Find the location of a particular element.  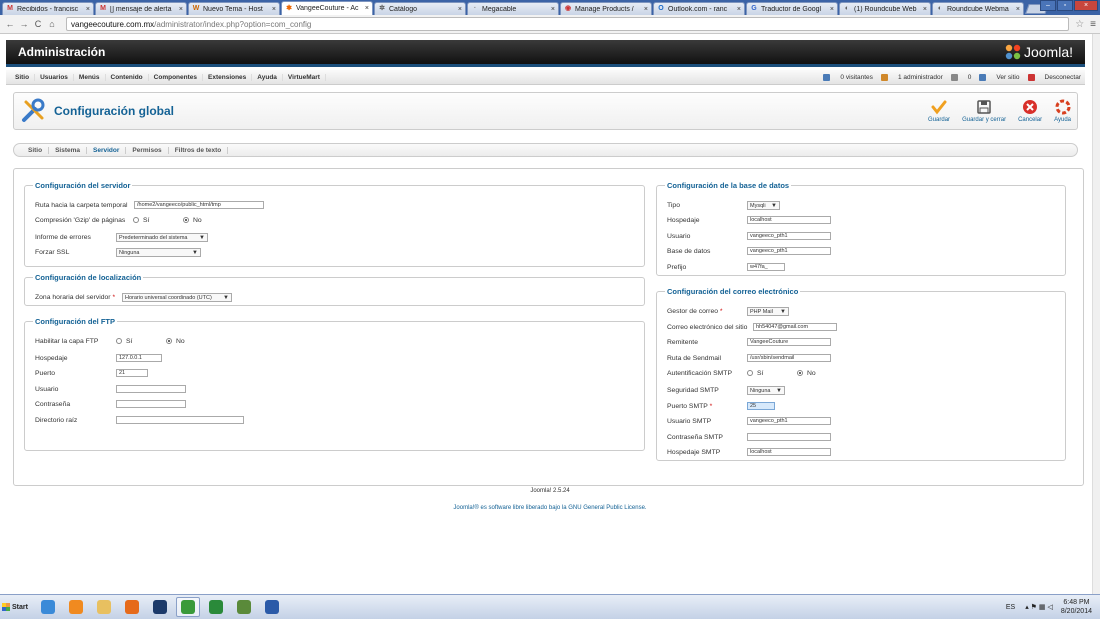

taskbar-excel is located at coordinates (216, 607).